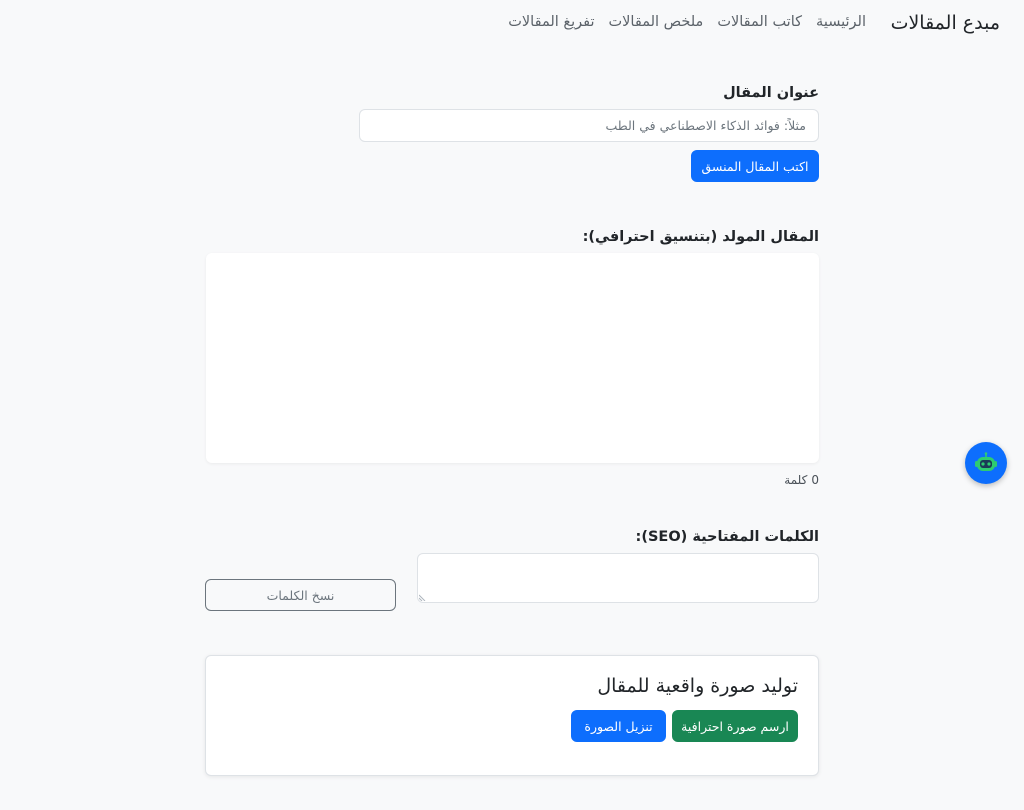  I want to click on nav-link-home: الرئيسية, so click(841, 22).